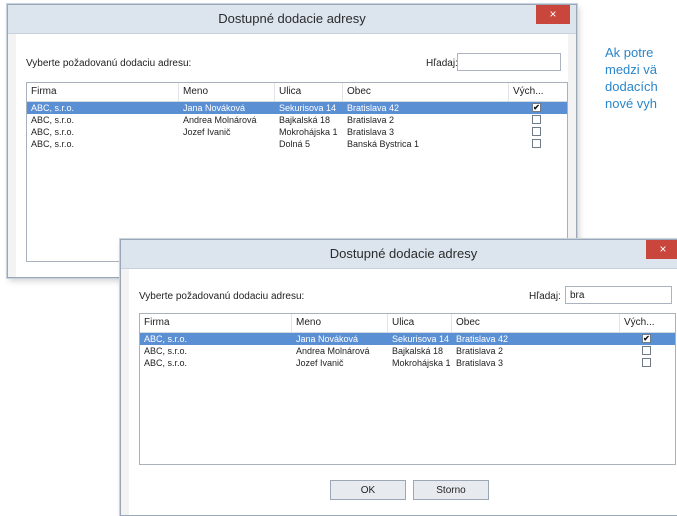  What do you see at coordinates (383, 144) in the screenshot?
I see `cell-obec: Banská Bystrica 1` at bounding box center [383, 144].